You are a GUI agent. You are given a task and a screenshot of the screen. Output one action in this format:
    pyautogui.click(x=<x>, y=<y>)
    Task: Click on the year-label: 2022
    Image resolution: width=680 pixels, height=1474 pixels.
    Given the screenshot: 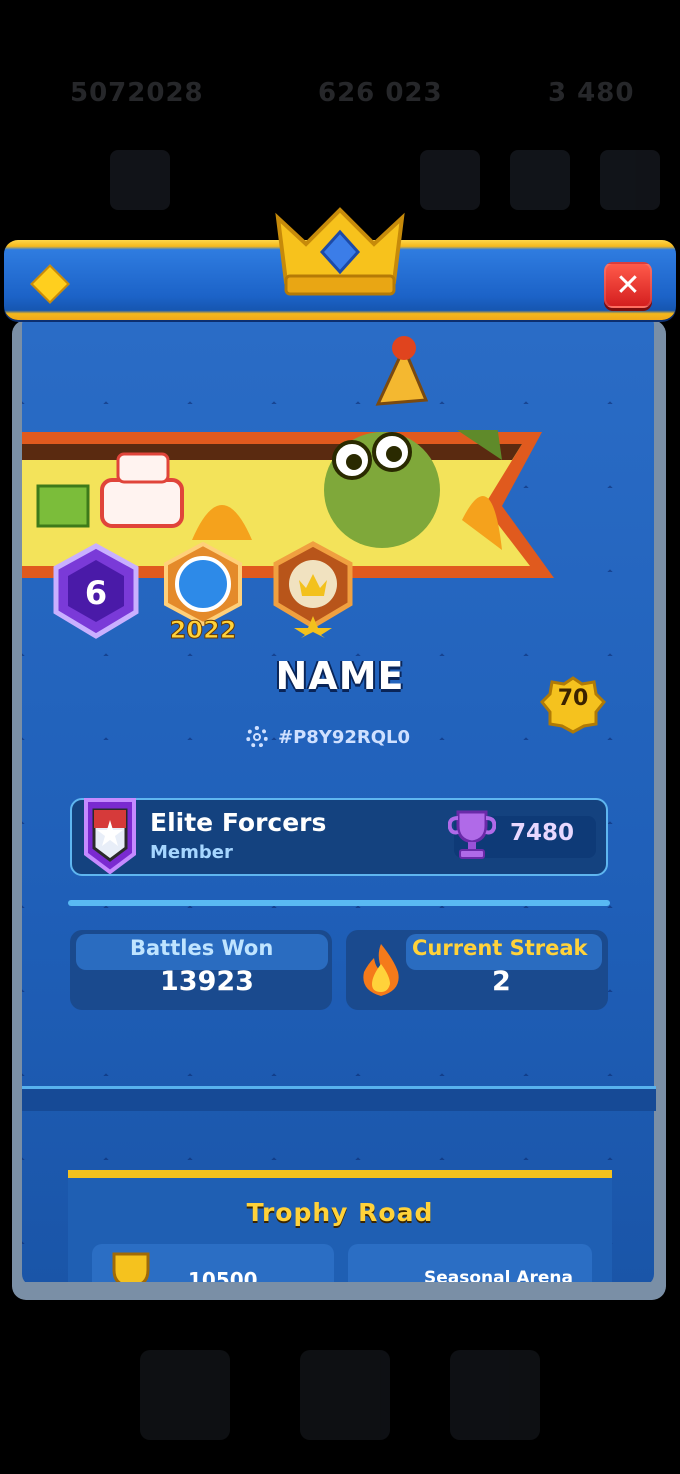 What is the action you would take?
    pyautogui.click(x=203, y=629)
    